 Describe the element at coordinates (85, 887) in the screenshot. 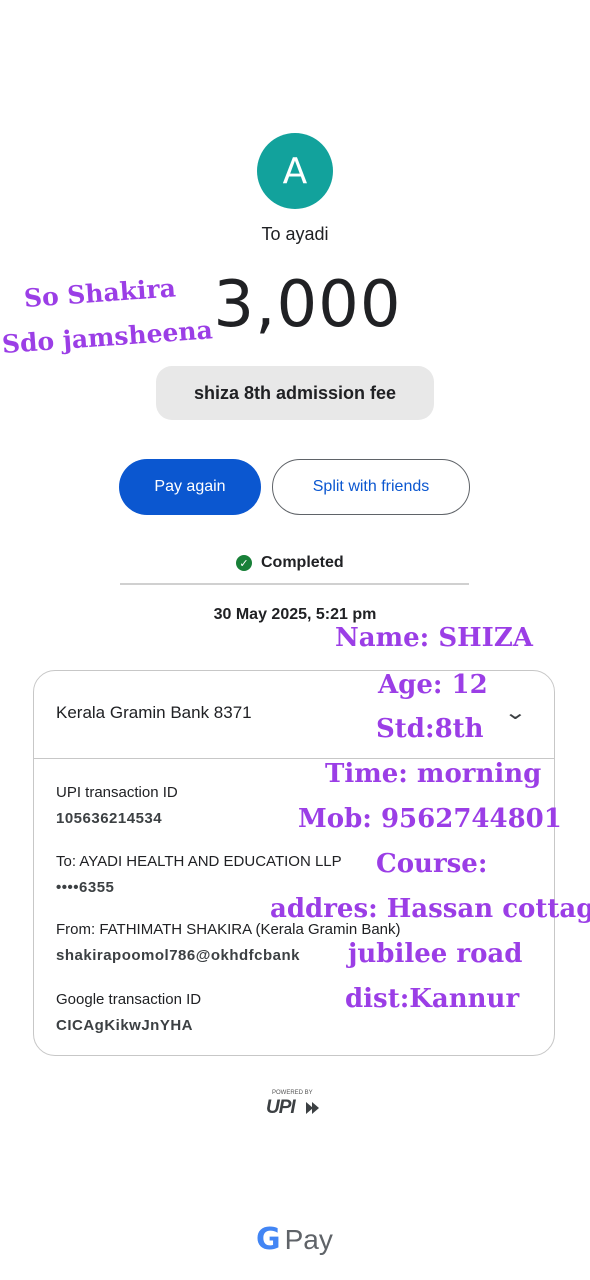

I see `to-account-value: ••••6355` at that location.